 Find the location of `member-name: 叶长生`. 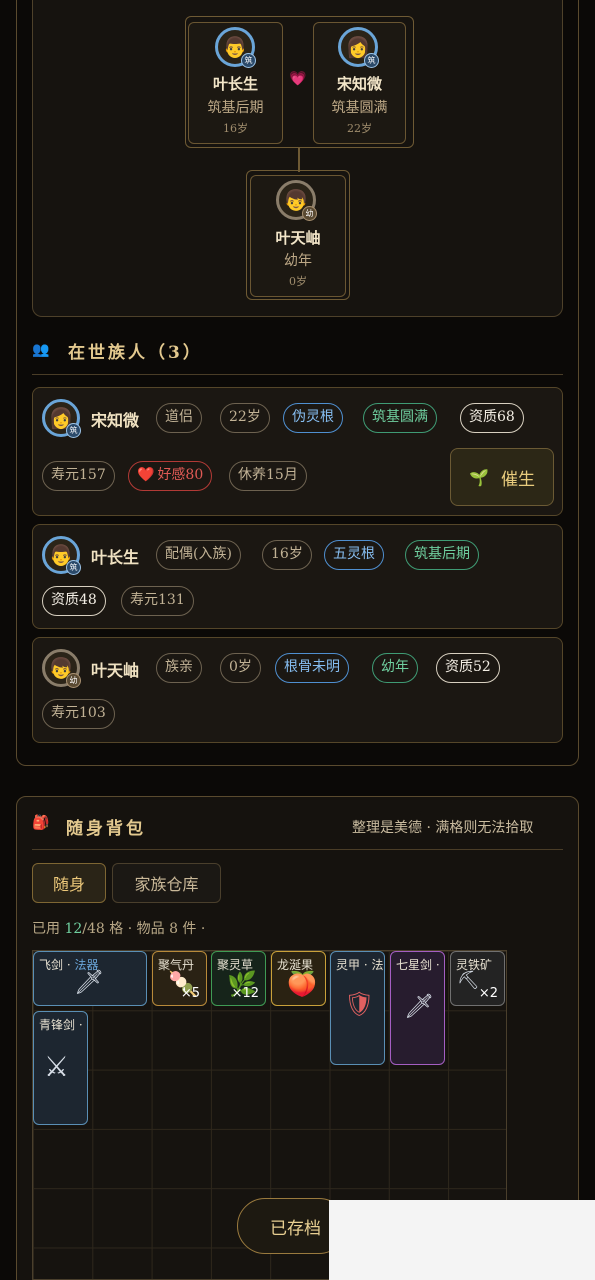

member-name: 叶长生 is located at coordinates (115, 557).